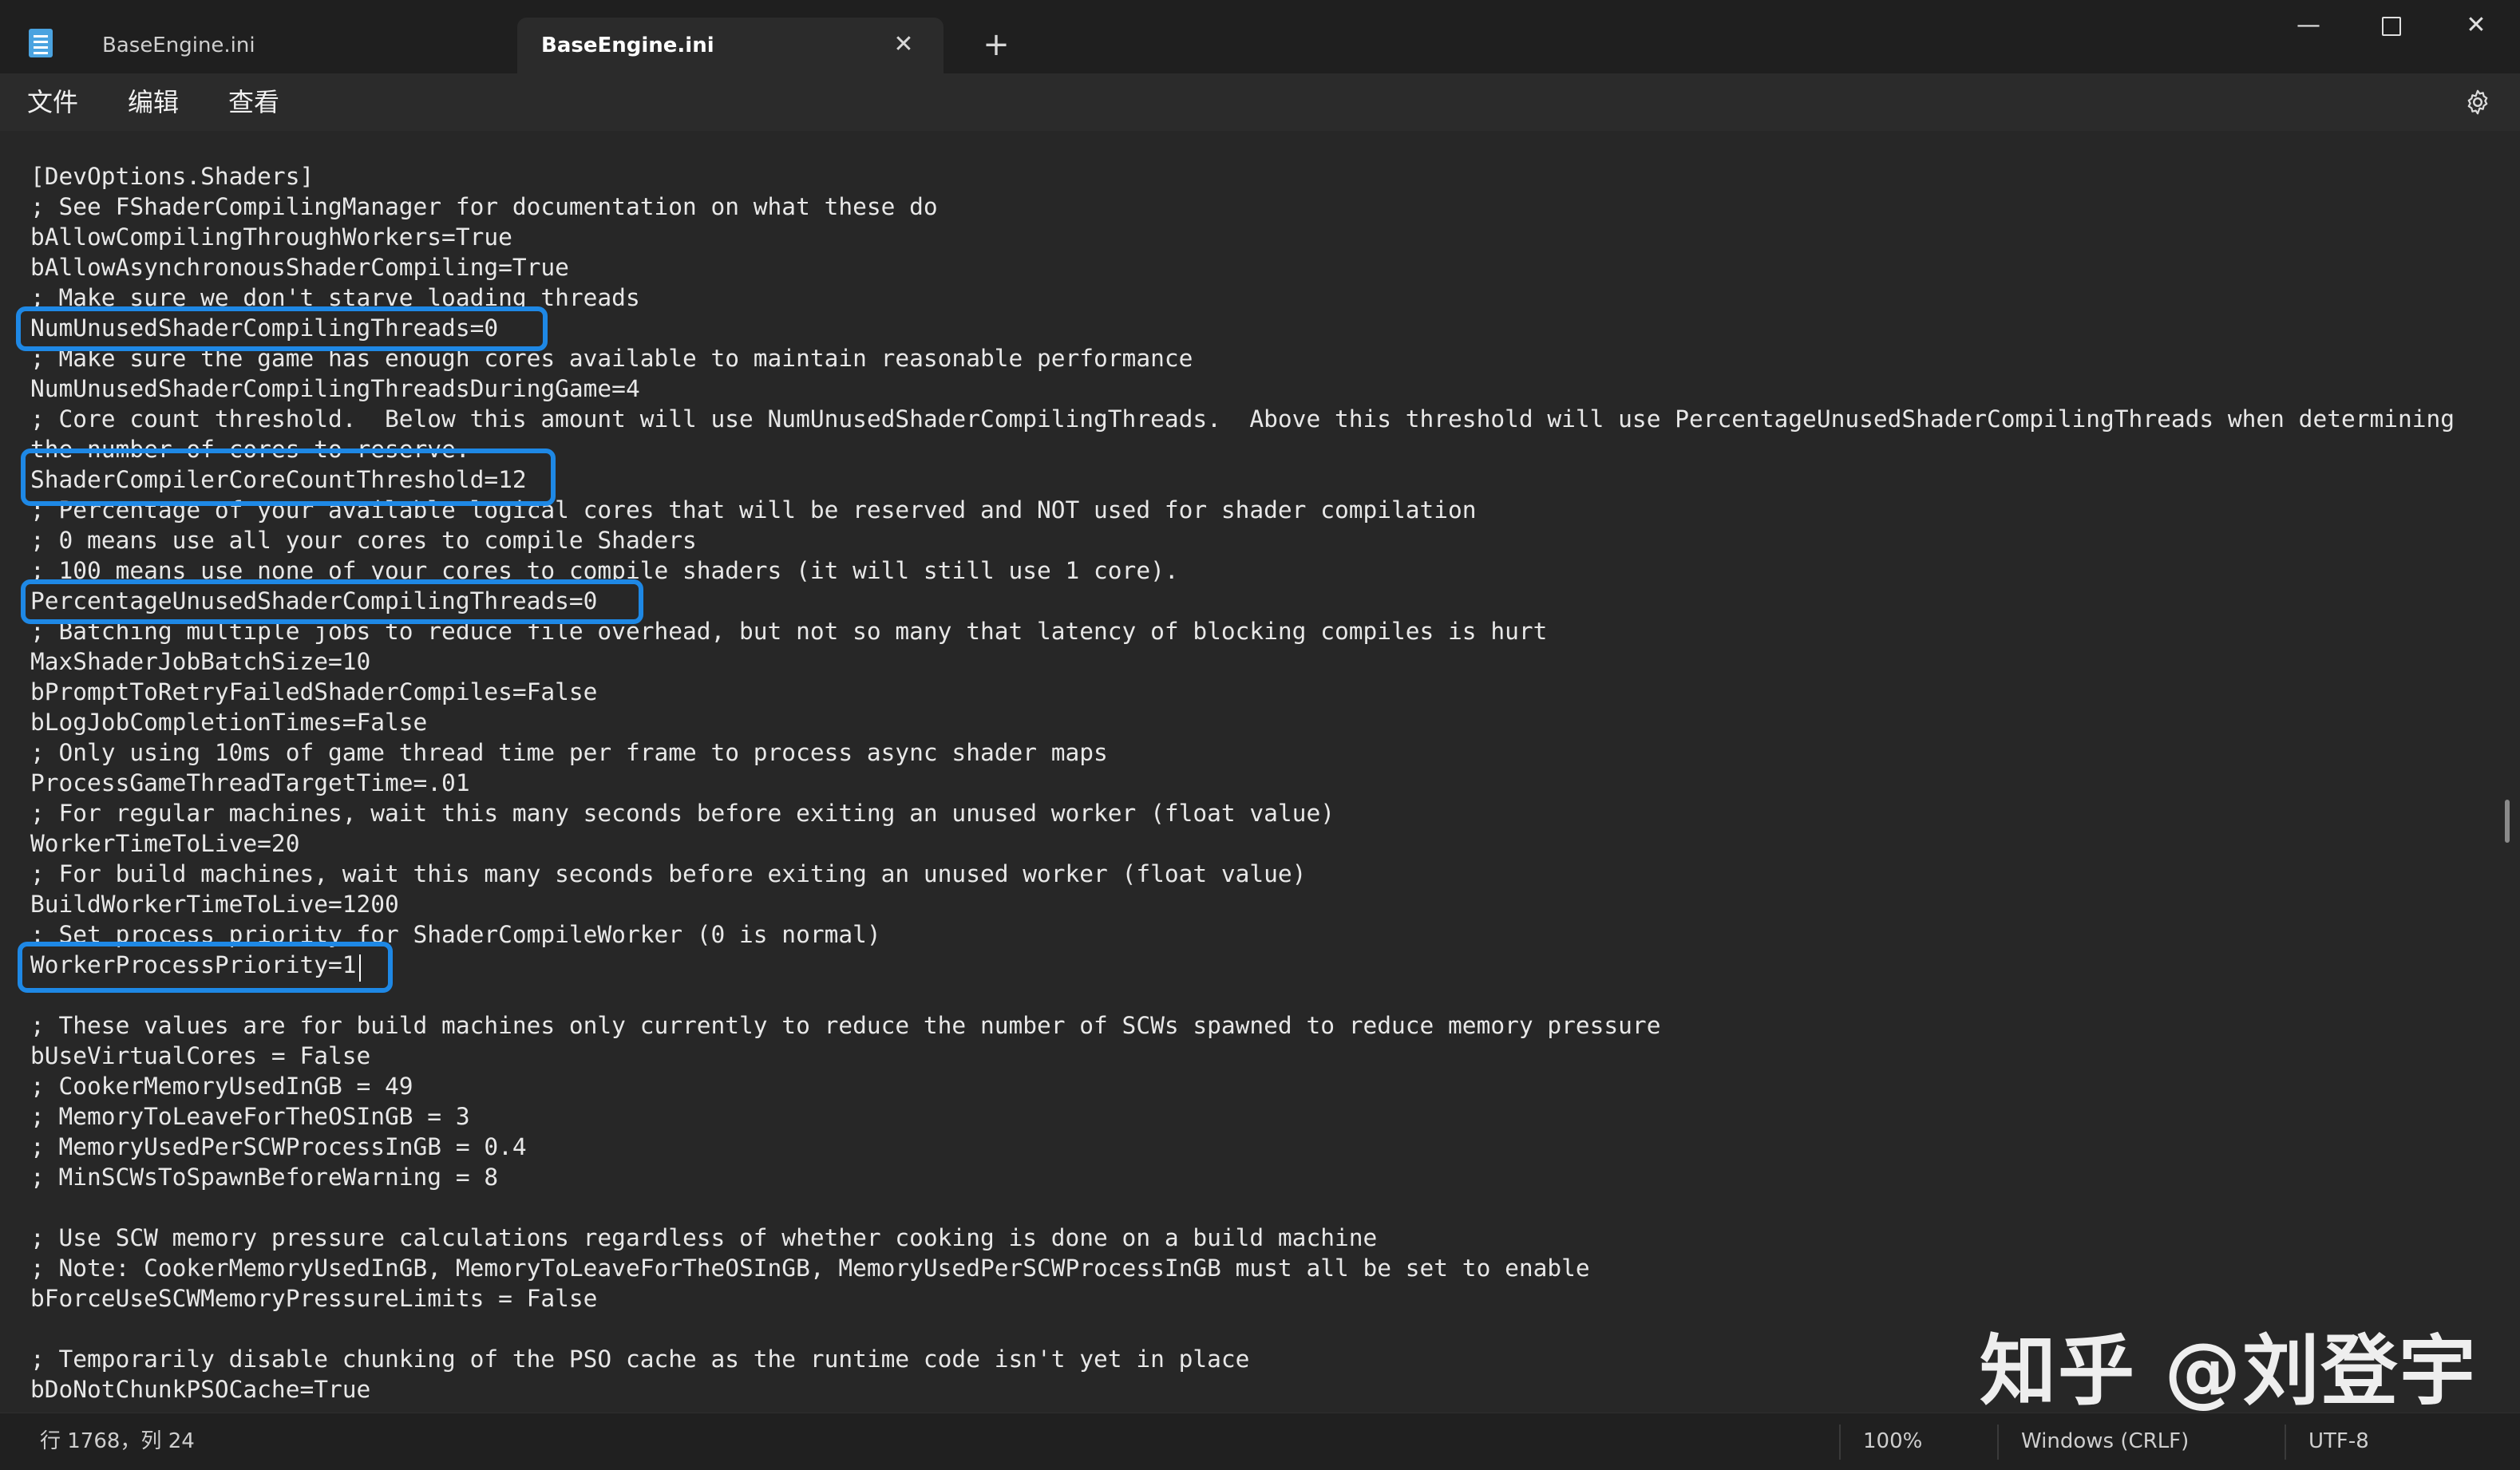 The height and width of the screenshot is (1470, 2520). I want to click on menu-file: 文件, so click(52, 102).